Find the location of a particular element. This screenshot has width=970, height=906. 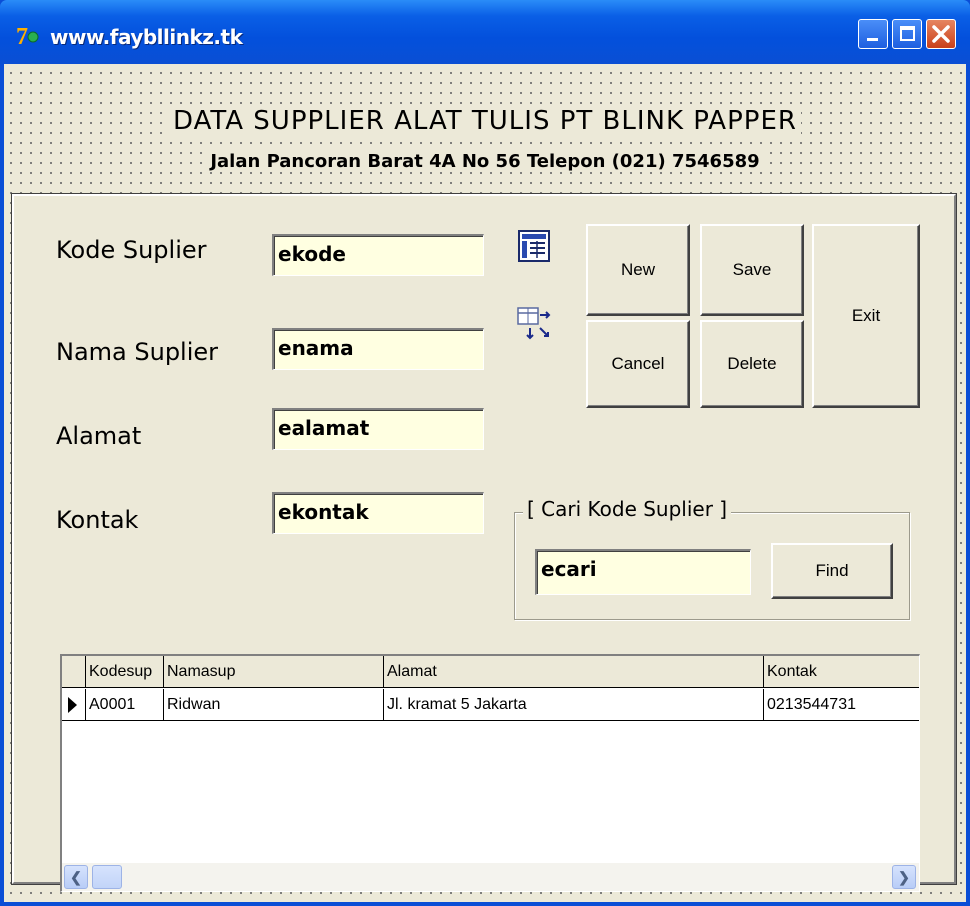

new-button: New is located at coordinates (638, 270).